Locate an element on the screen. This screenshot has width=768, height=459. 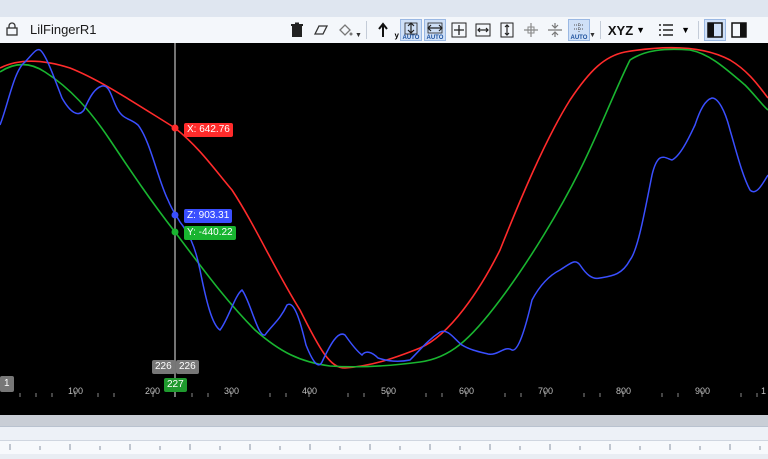
panel-title: LilFingerR1 is located at coordinates (63, 29).